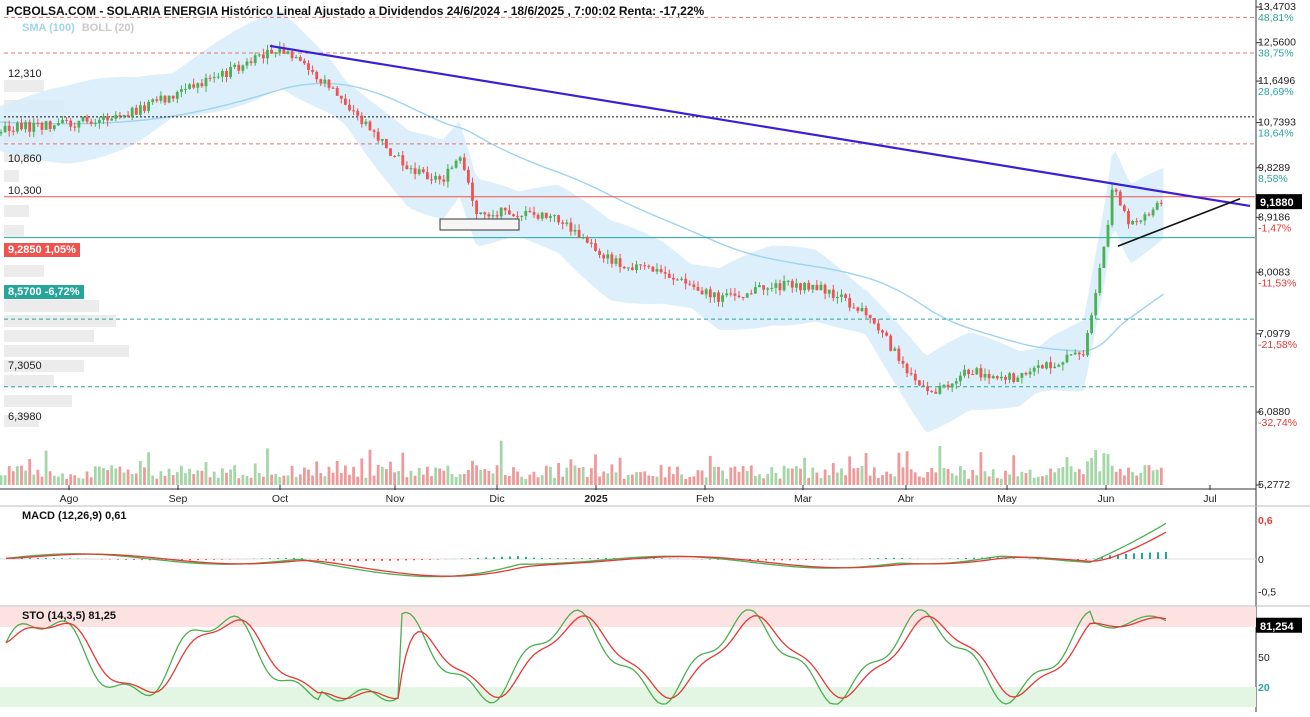 Image resolution: width=1310 pixels, height=717 pixels. What do you see at coordinates (78, 28) in the screenshot?
I see `chart-legend: SMA (100) BOLL (20)` at bounding box center [78, 28].